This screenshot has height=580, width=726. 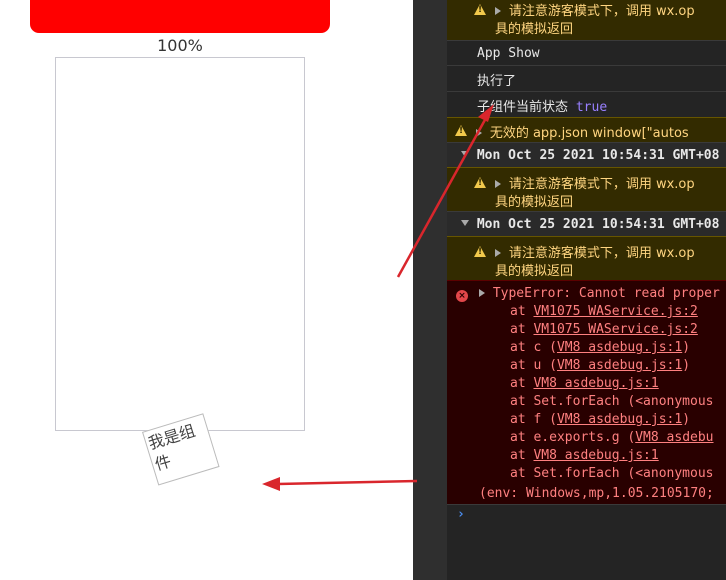 What do you see at coordinates (586, 516) in the screenshot?
I see `console-prompt: ›` at bounding box center [586, 516].